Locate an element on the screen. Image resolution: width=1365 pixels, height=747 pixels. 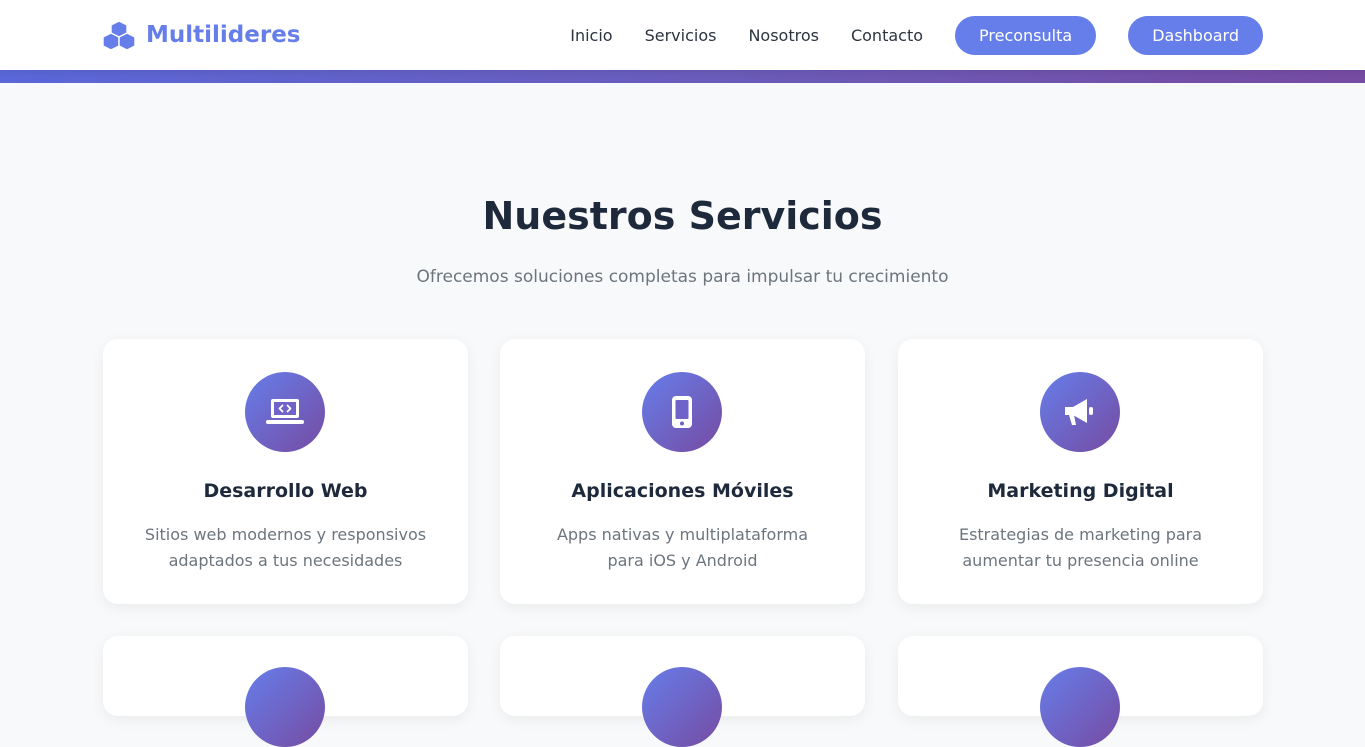
laptop-code-icon is located at coordinates (285, 411).